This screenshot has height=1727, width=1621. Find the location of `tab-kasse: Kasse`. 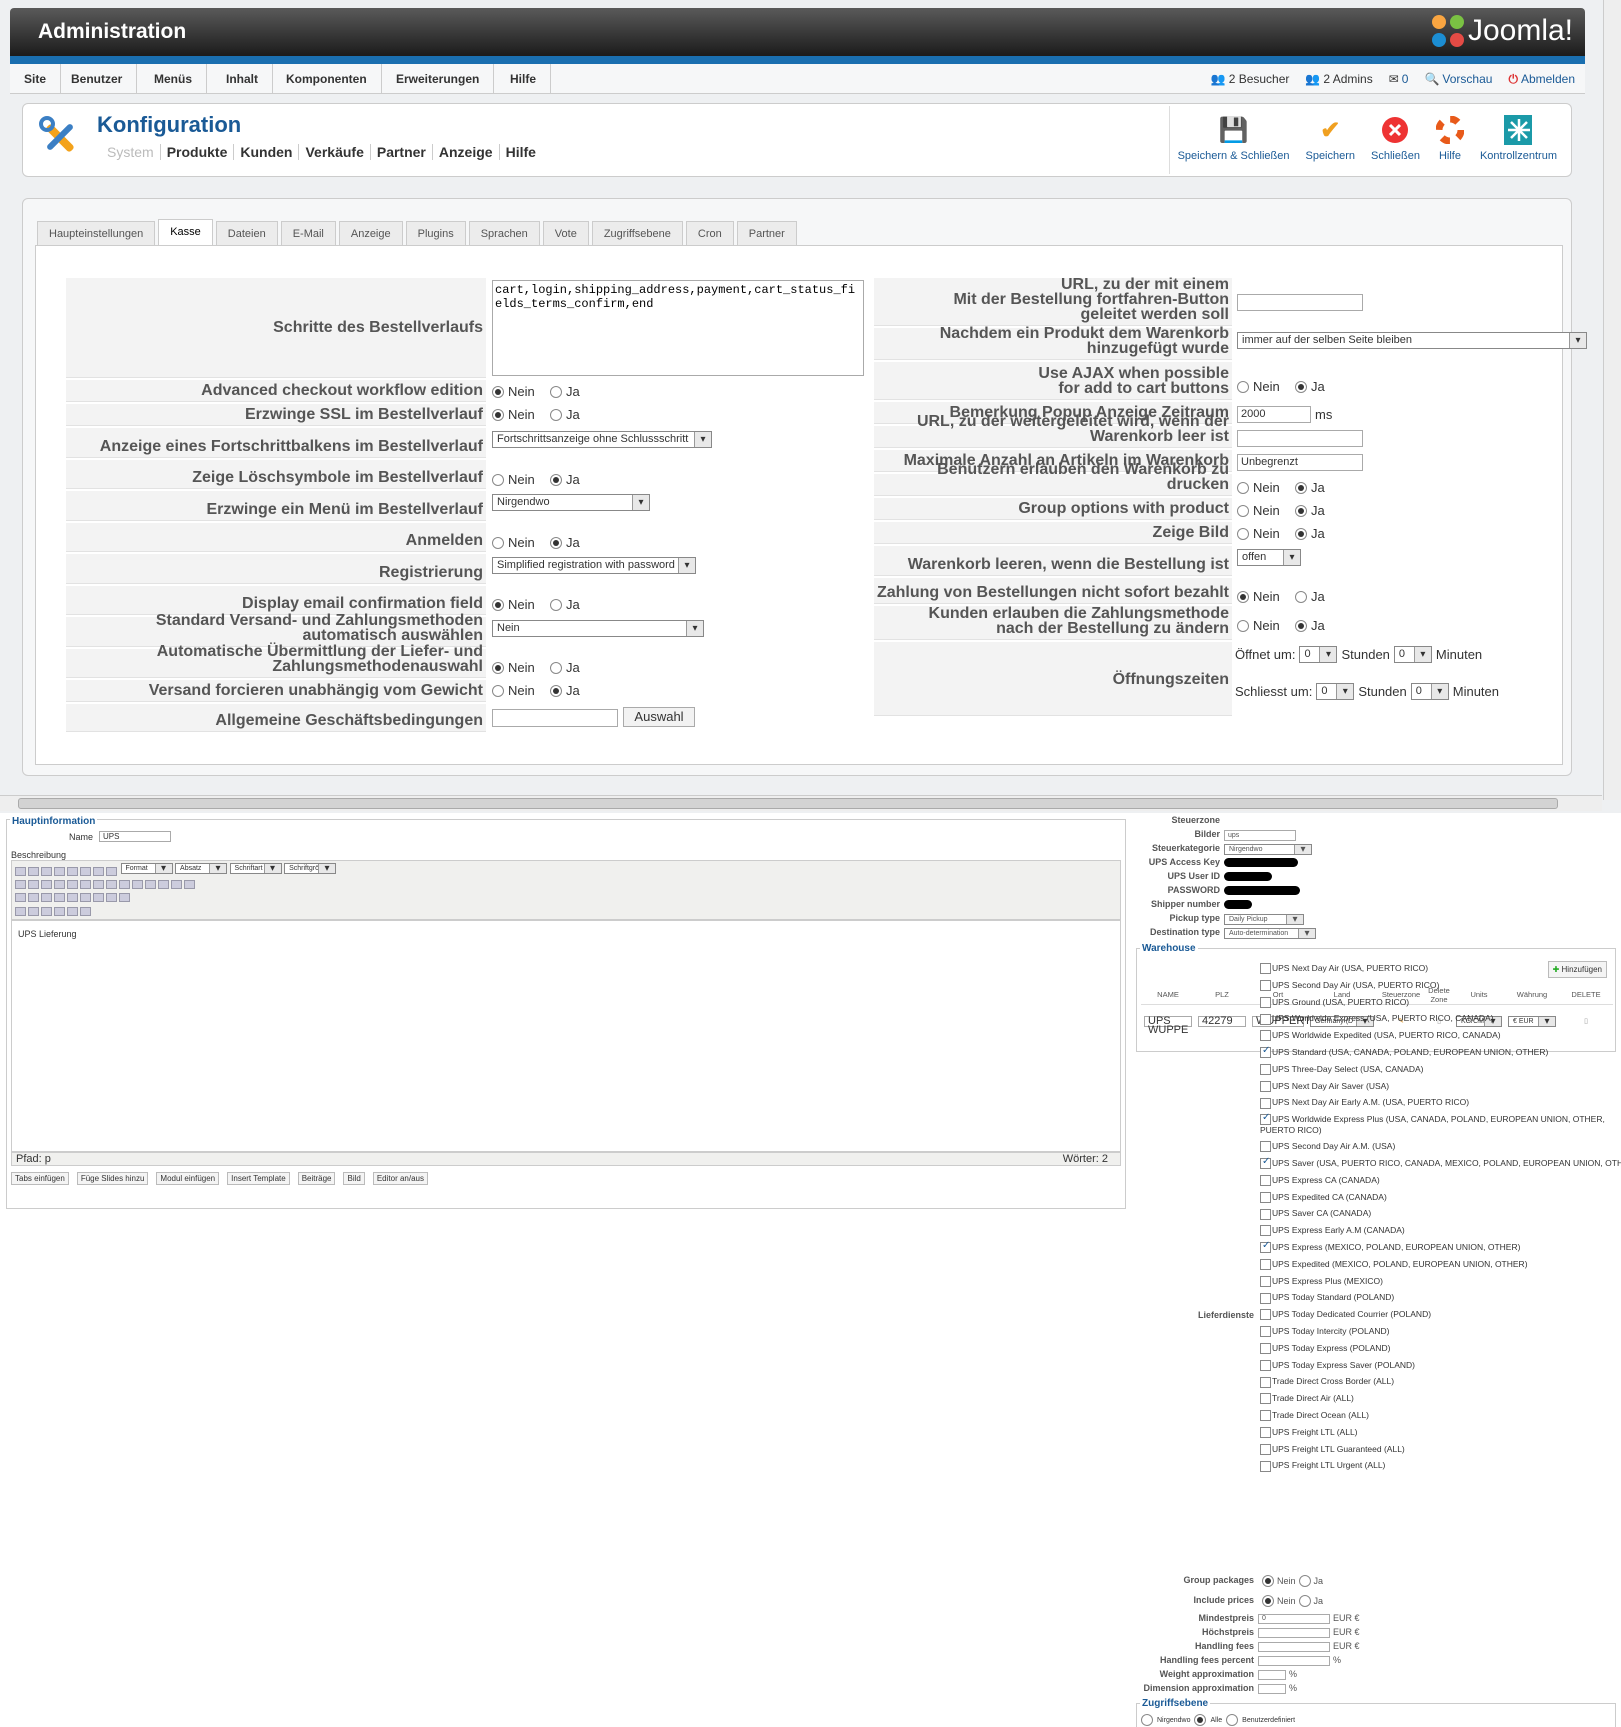

tab-kasse: Kasse is located at coordinates (185, 232).